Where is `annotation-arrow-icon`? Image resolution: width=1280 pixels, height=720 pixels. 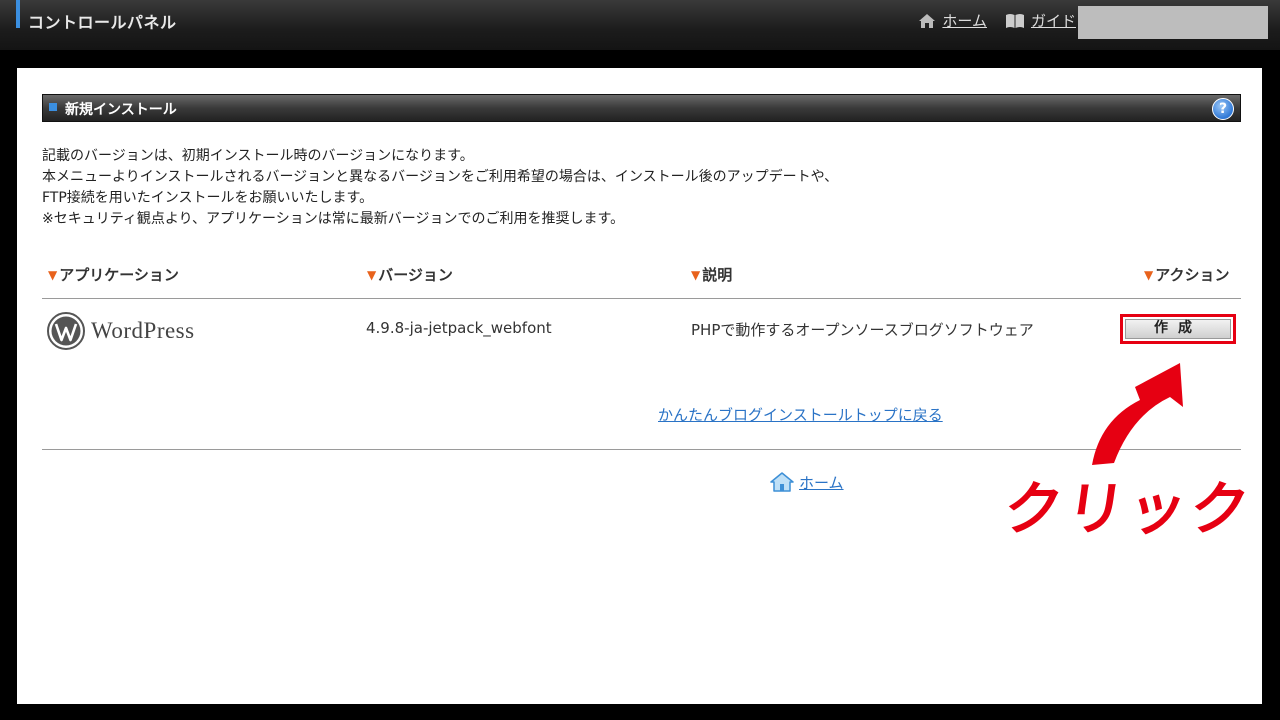 annotation-arrow-icon is located at coordinates (1137, 414).